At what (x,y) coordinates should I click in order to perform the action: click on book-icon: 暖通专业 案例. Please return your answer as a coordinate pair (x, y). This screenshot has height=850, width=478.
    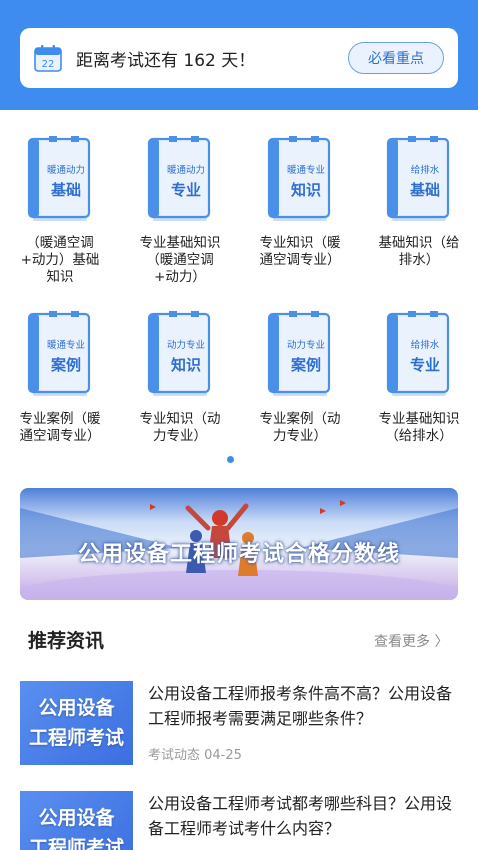
    Looking at the image, I should click on (60, 354).